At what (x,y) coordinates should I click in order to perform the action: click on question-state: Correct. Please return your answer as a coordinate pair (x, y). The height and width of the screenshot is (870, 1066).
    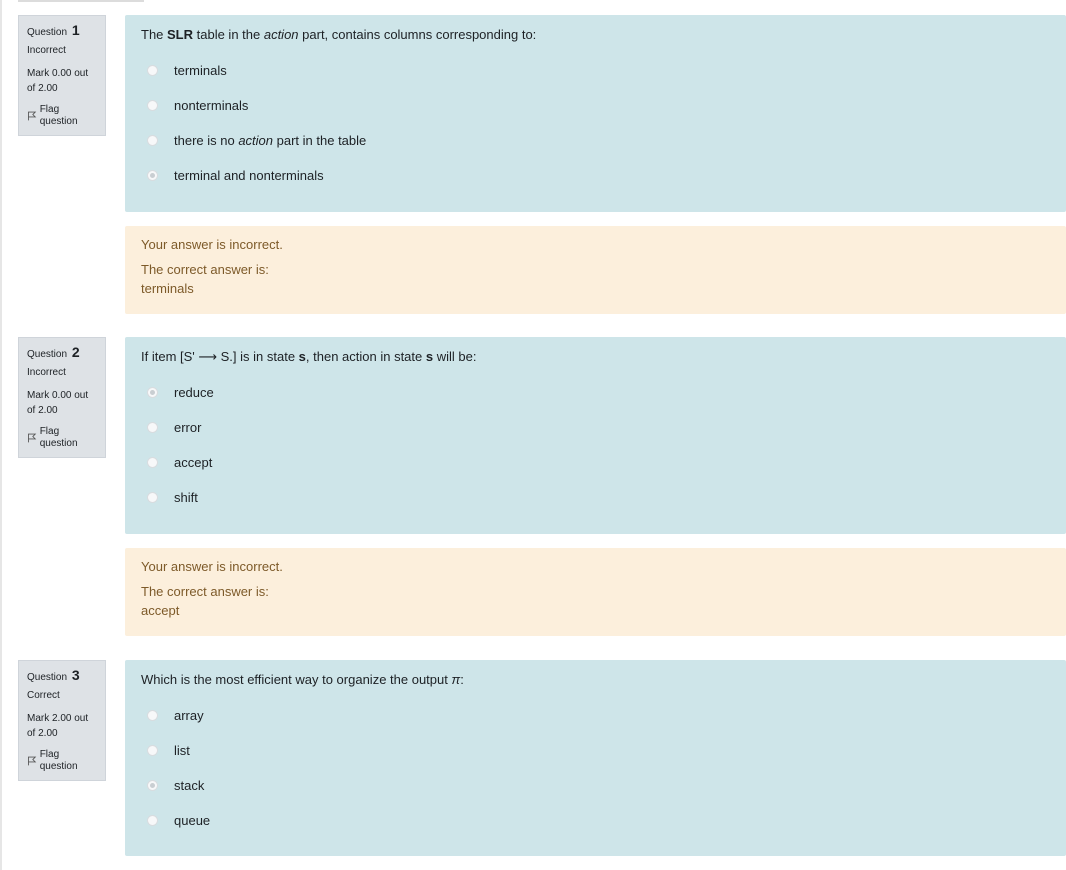
    Looking at the image, I should click on (43, 695).